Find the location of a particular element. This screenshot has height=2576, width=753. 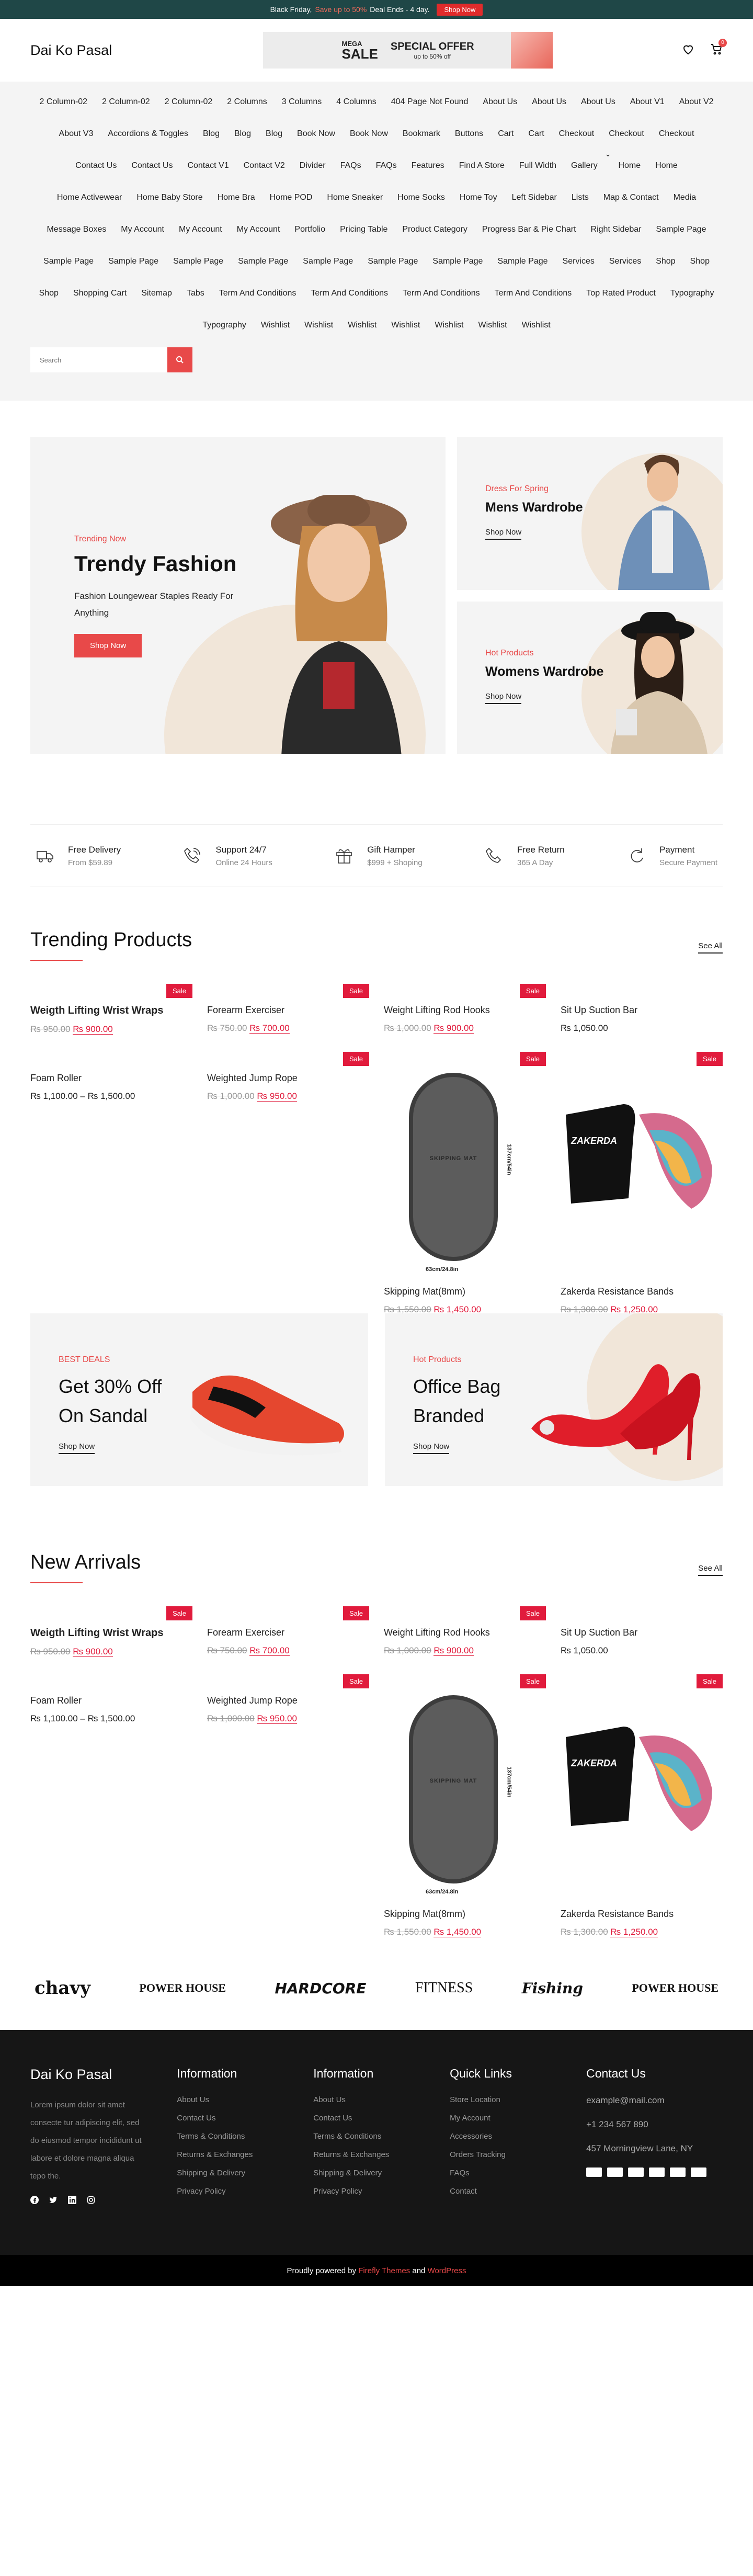

nav-item: Gallery is located at coordinates (585, 165).